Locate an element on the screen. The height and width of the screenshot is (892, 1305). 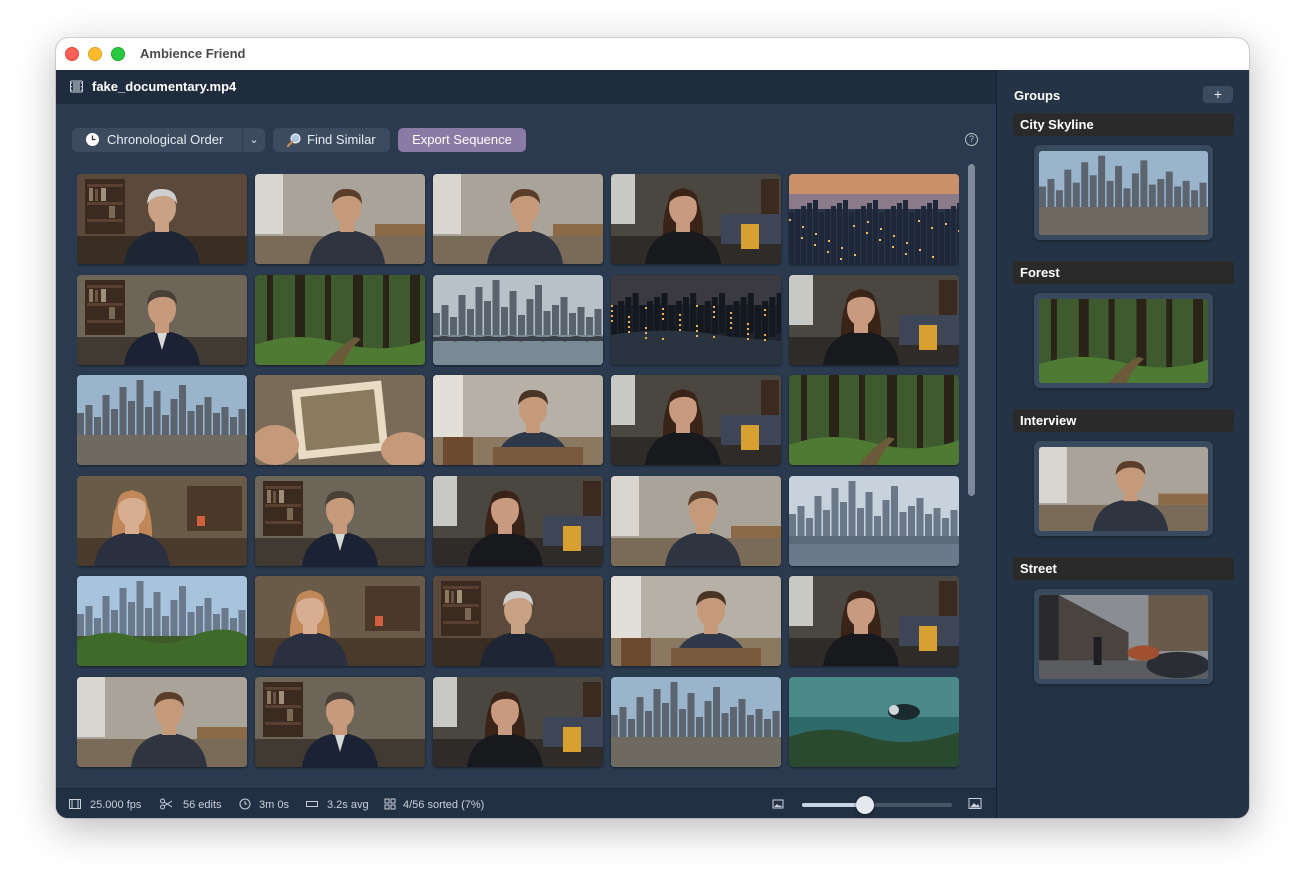
fps-readout: 25.000 fps is located at coordinates (116, 805).